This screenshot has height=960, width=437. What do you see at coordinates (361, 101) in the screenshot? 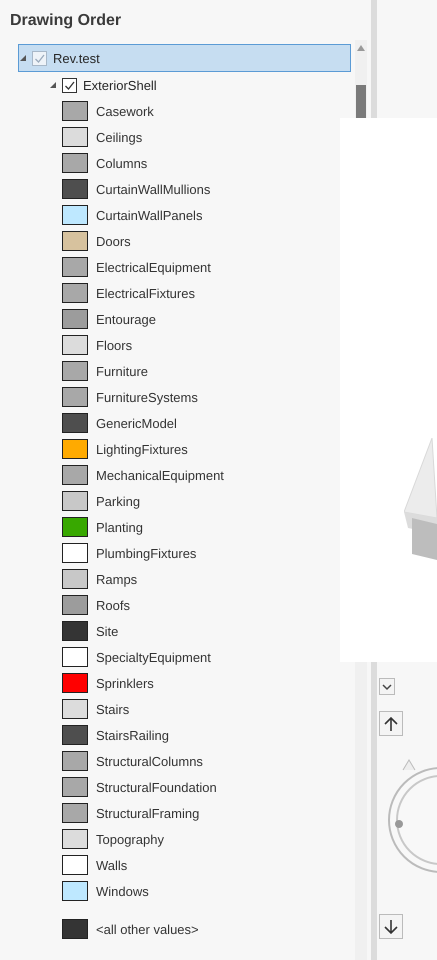
I see `scrollbar-thumb` at bounding box center [361, 101].